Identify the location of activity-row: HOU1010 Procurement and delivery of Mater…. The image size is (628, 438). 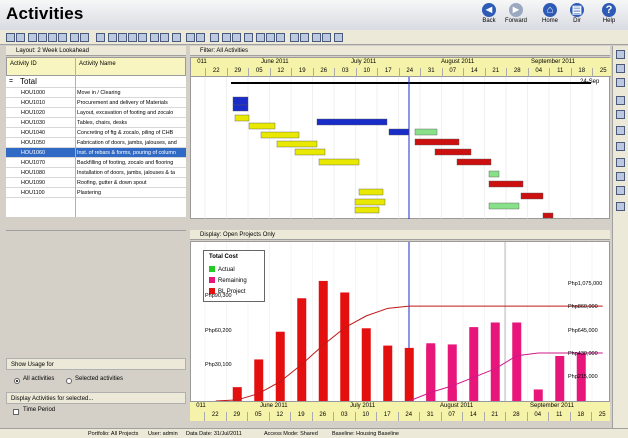
(96, 103).